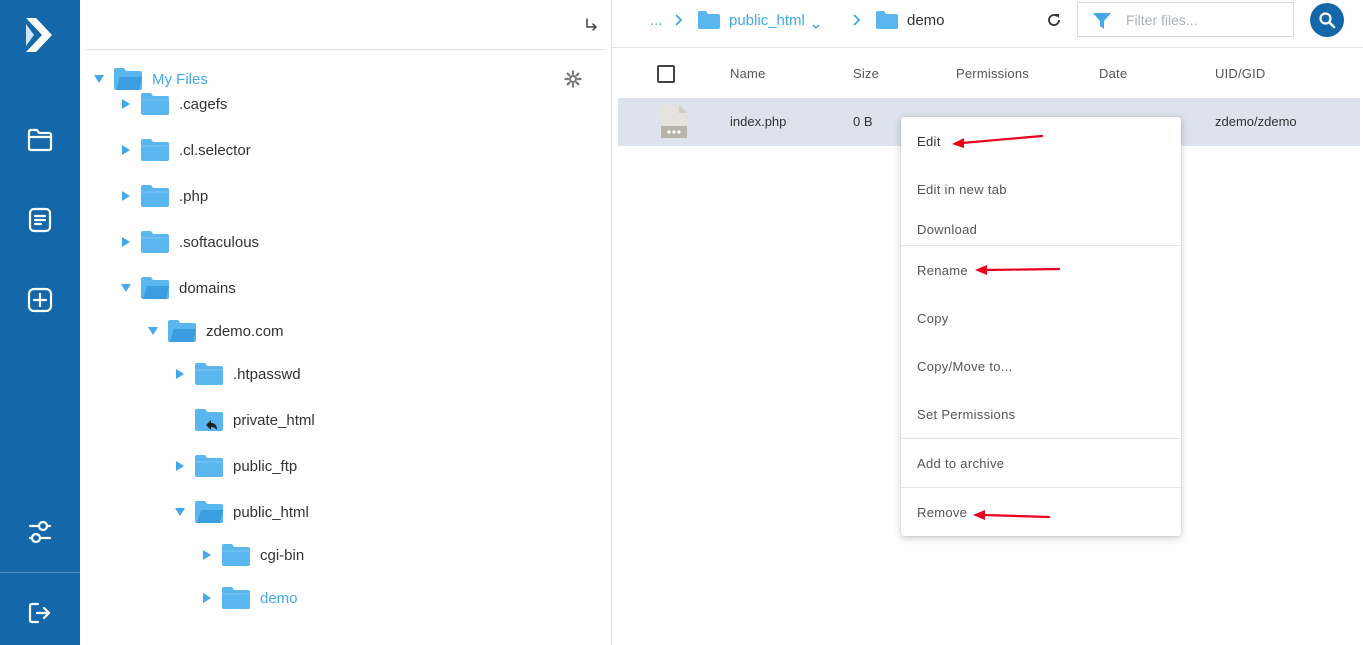 This screenshot has width=1363, height=645. I want to click on tree-item: zdemo.com, so click(215, 331).